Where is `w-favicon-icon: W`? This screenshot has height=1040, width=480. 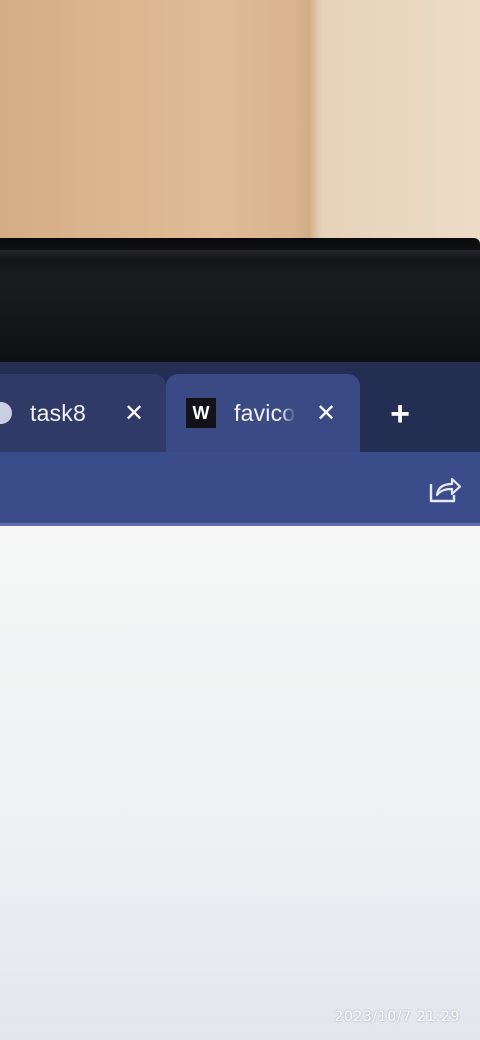 w-favicon-icon: W is located at coordinates (201, 413).